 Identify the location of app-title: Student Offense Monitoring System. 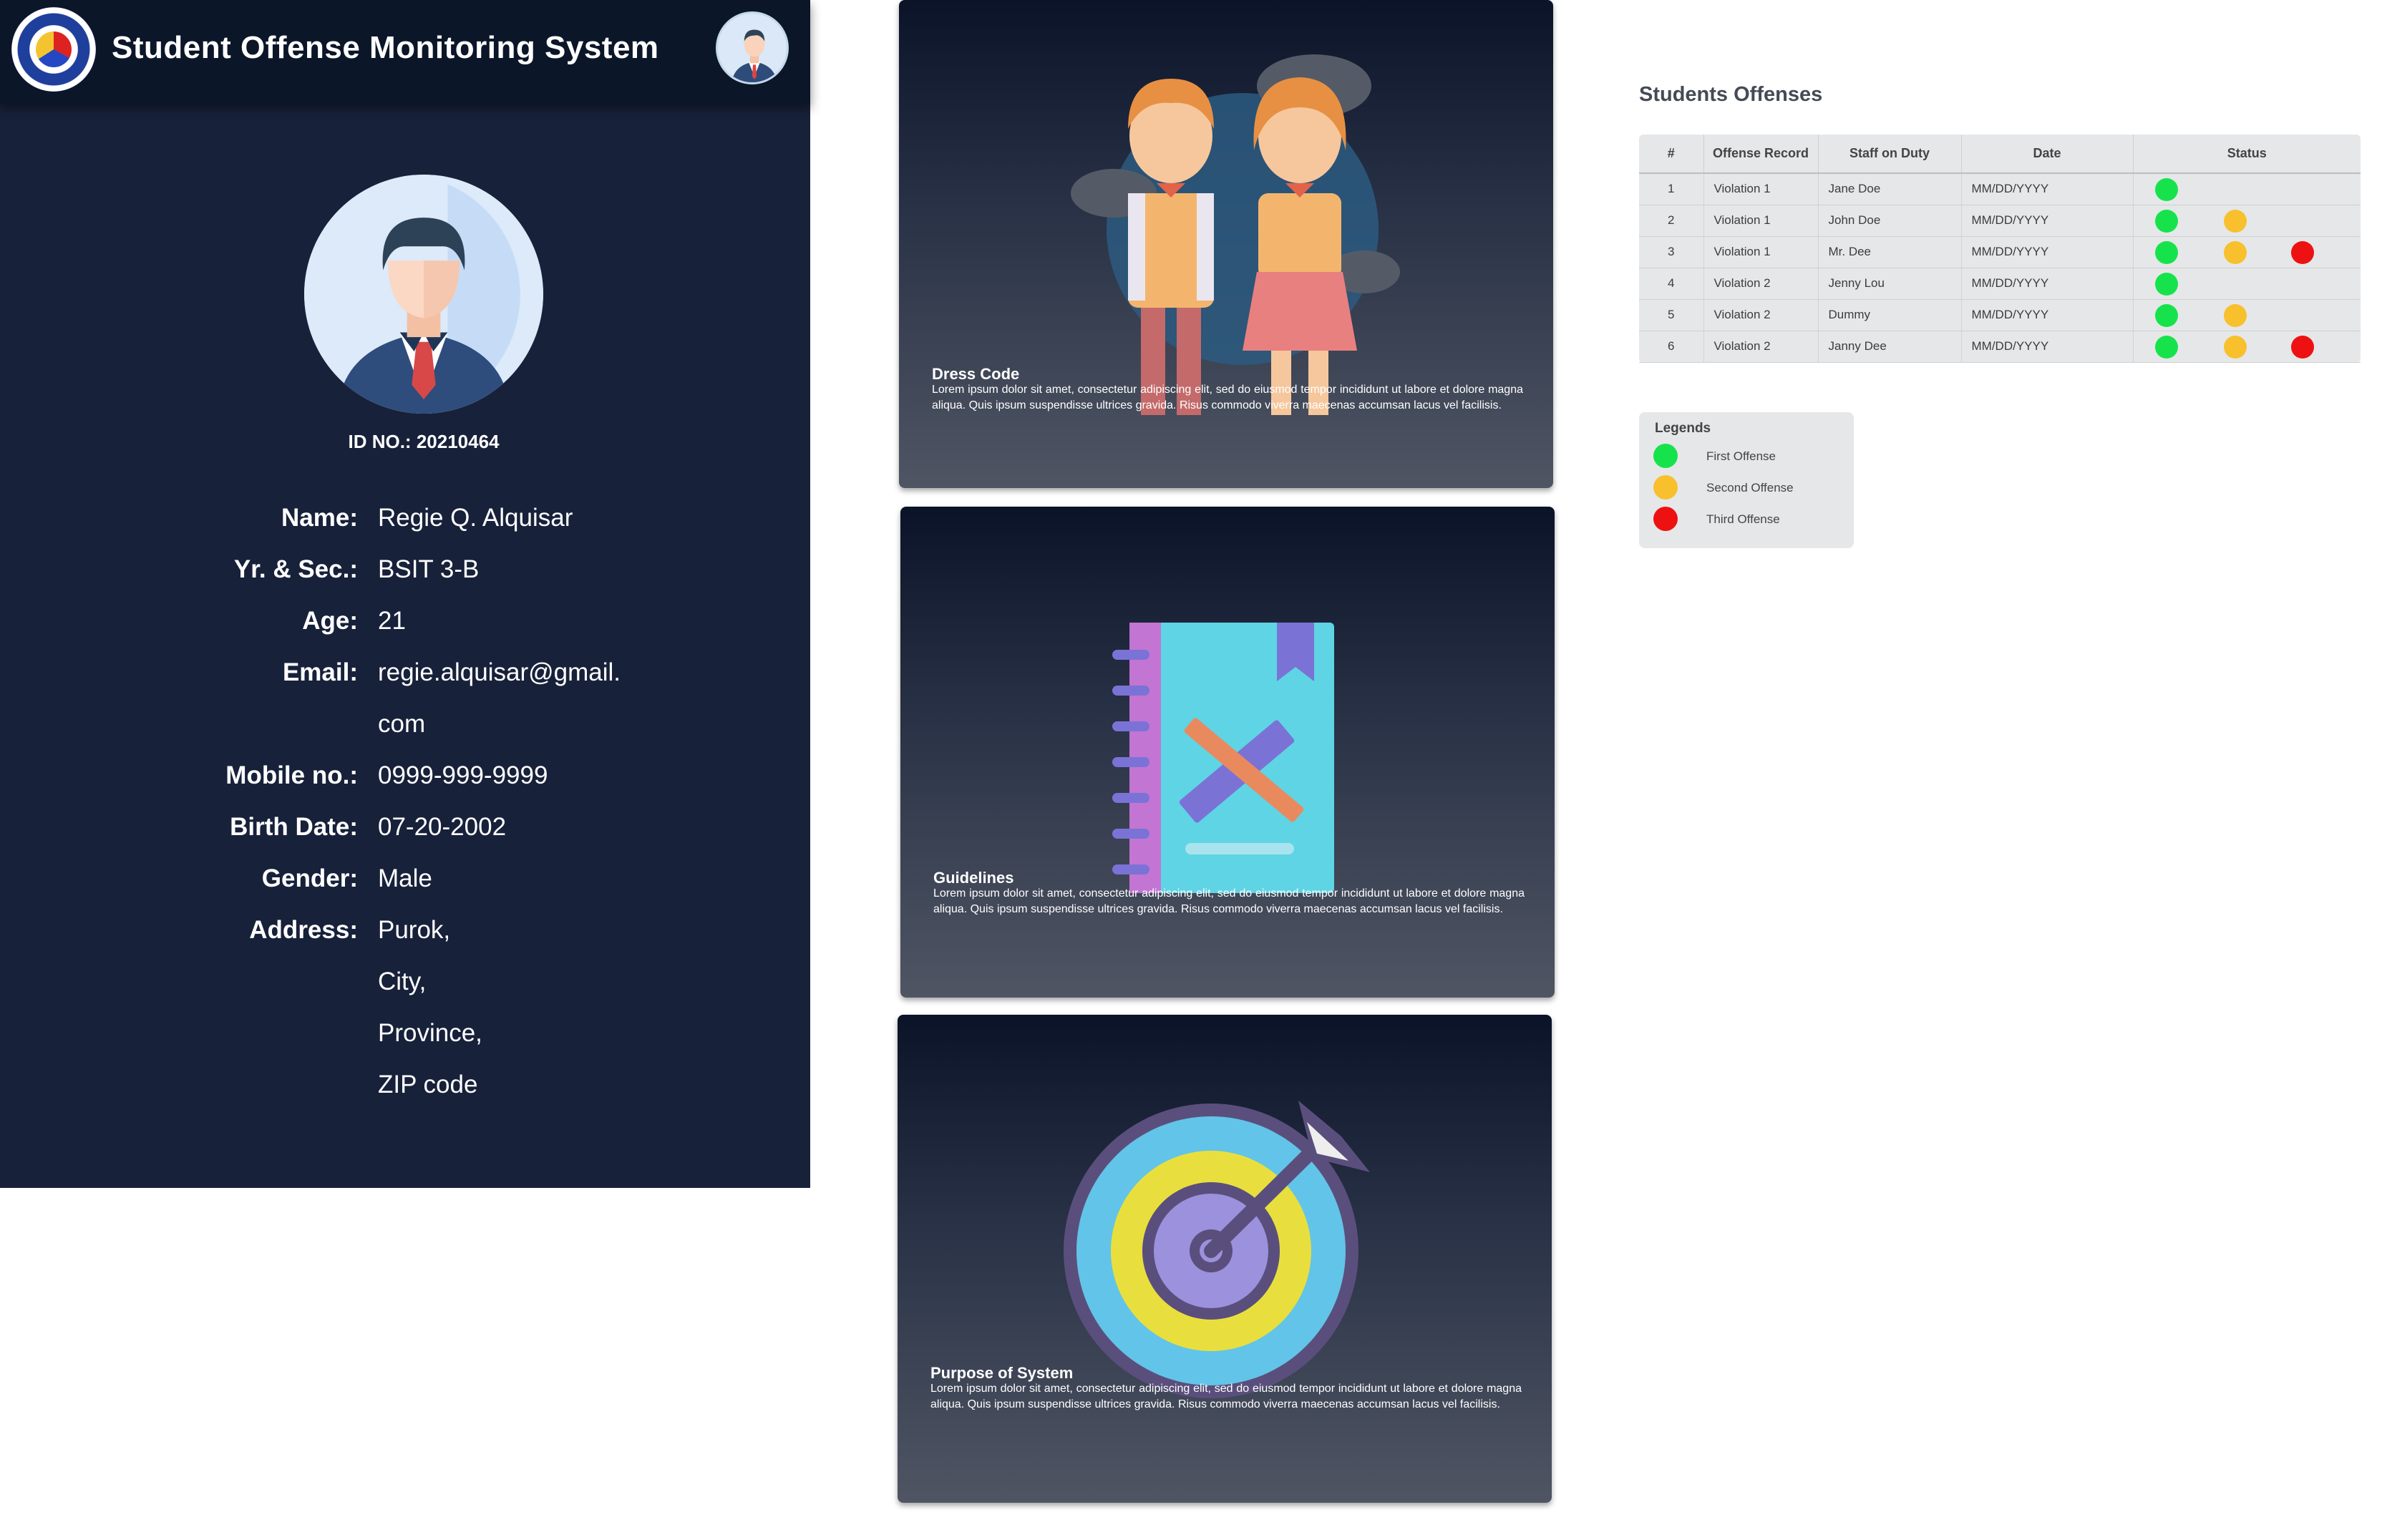
(386, 47).